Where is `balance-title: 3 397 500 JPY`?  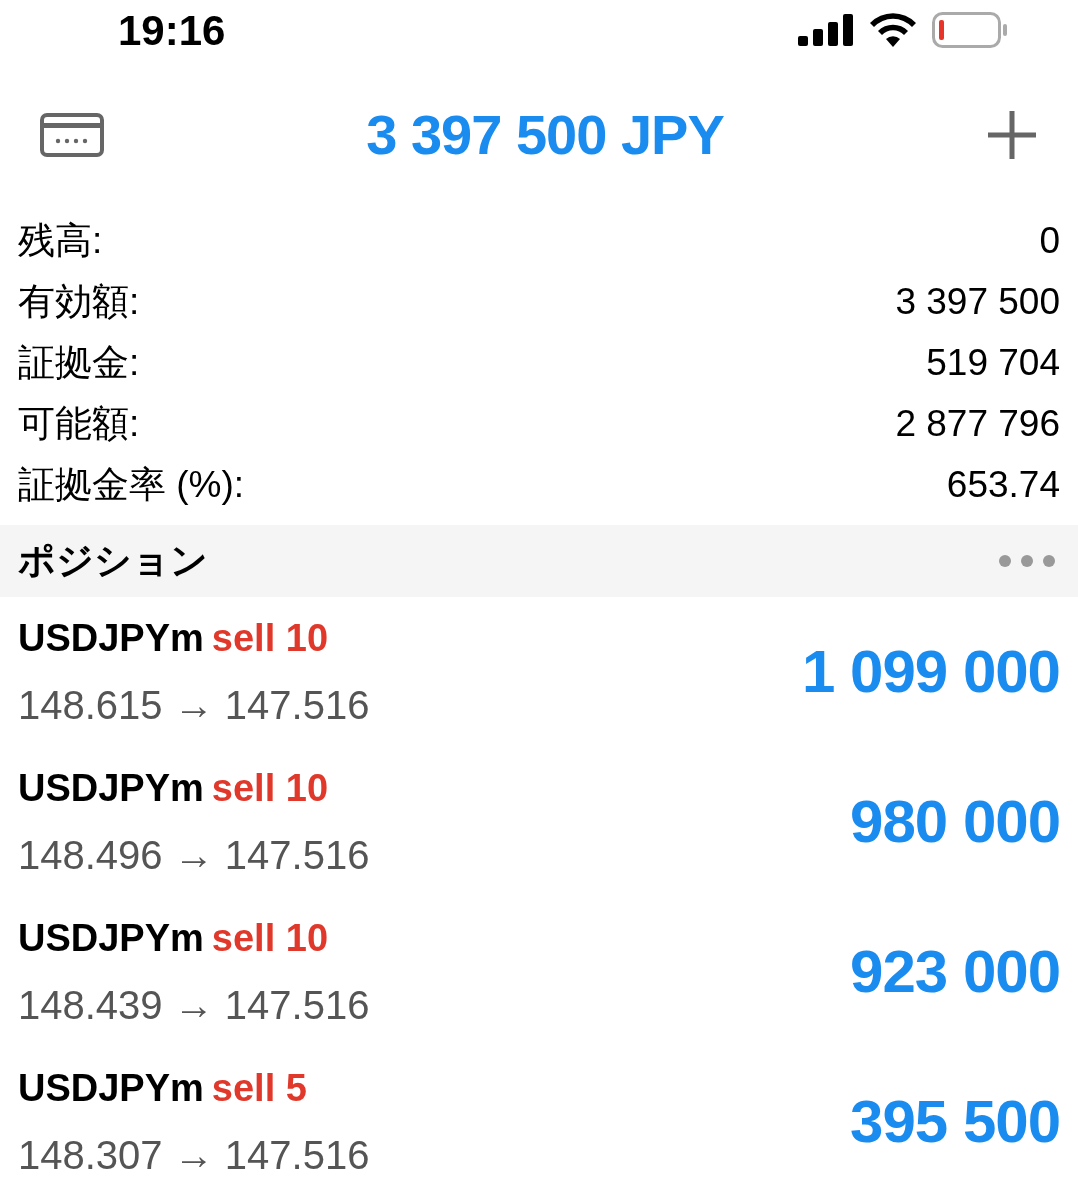 balance-title: 3 397 500 JPY is located at coordinates (545, 135).